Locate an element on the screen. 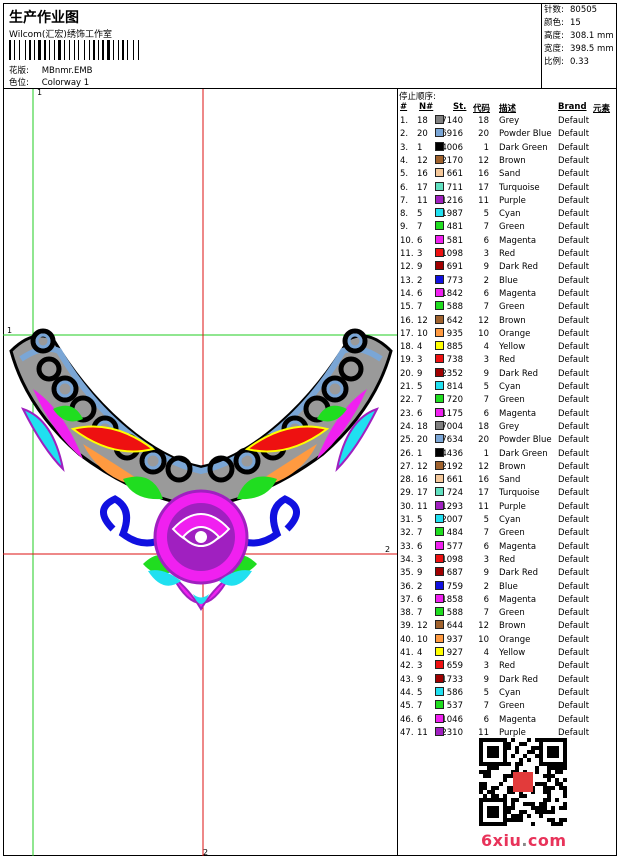 The image size is (620, 860). stat-label: 颜色: is located at coordinates (554, 23).